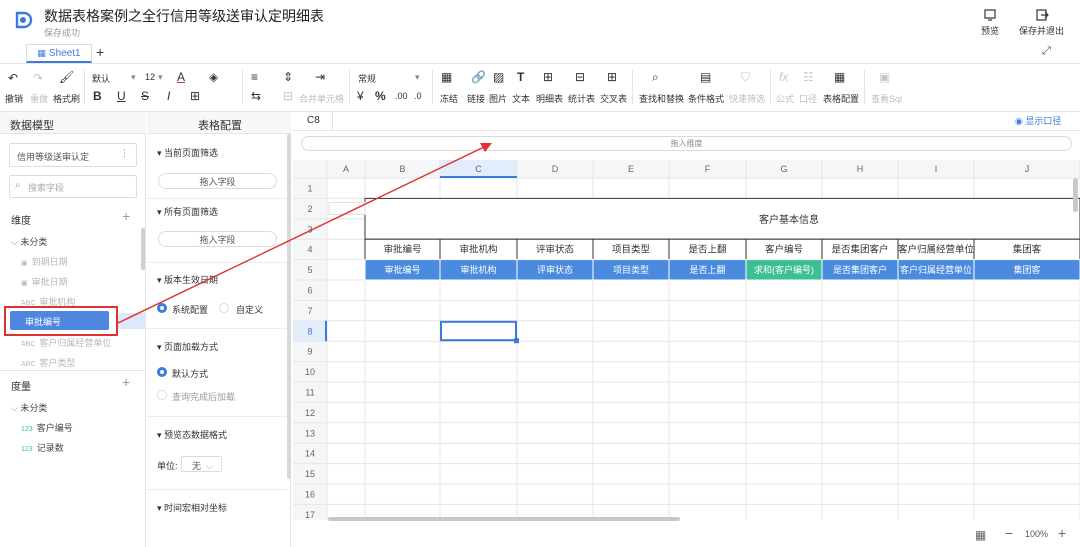 Image resolution: width=1080 pixels, height=547 pixels. I want to click on cell-reference: C8, so click(313, 121).